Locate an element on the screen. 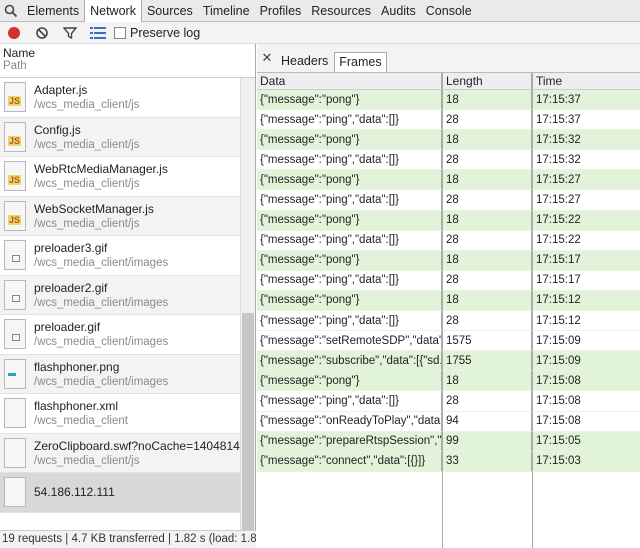 The height and width of the screenshot is (548, 640). clear-button is located at coordinates (42, 33).